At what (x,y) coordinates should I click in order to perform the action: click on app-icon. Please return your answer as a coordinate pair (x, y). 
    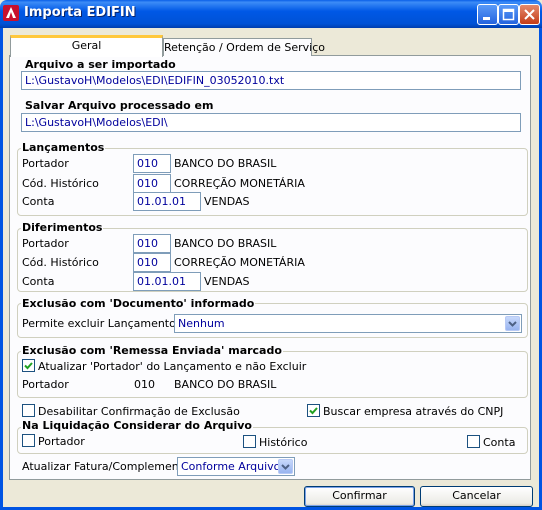
    Looking at the image, I should click on (11, 13).